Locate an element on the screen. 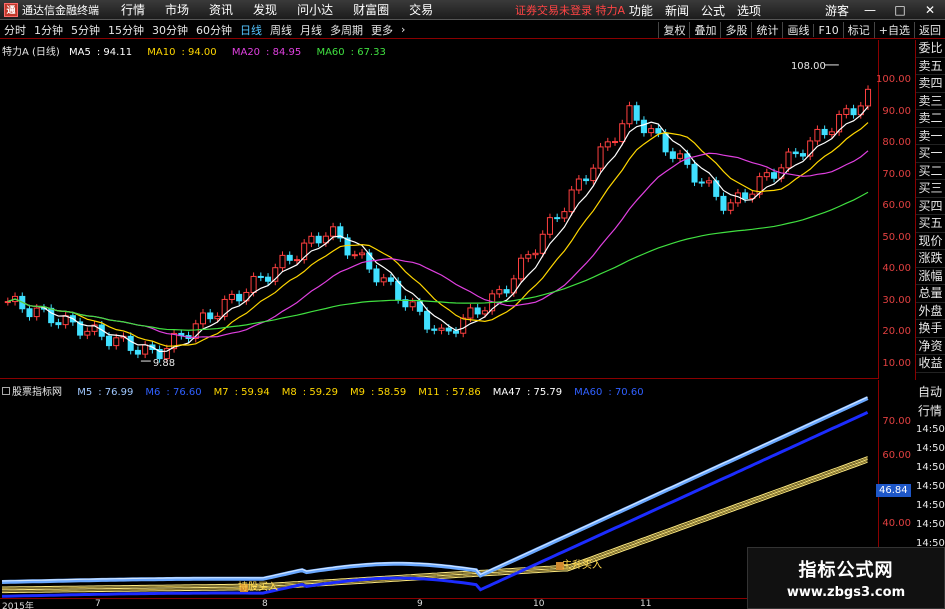 Image resolution: width=945 pixels, height=609 pixels. side-item: 涨跌 is located at coordinates (930, 259).